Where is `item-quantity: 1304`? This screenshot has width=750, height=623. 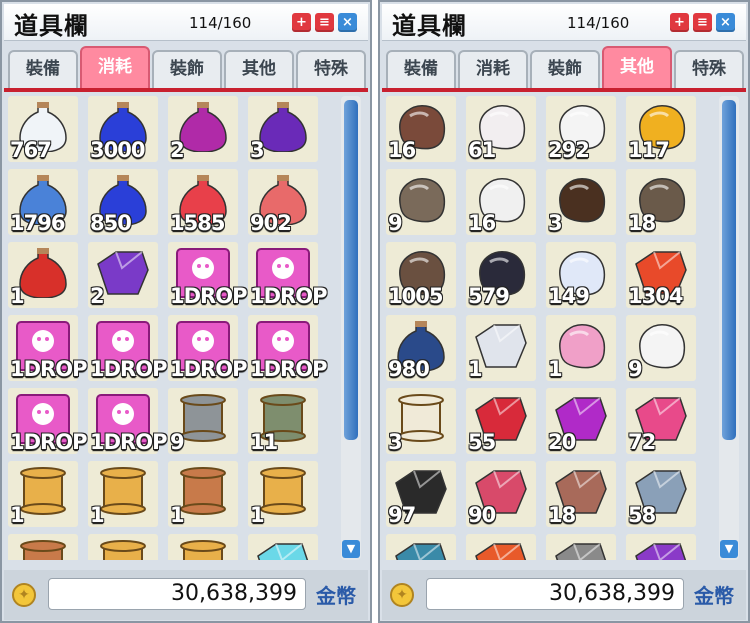
item-quantity: 1304 is located at coordinates (655, 296).